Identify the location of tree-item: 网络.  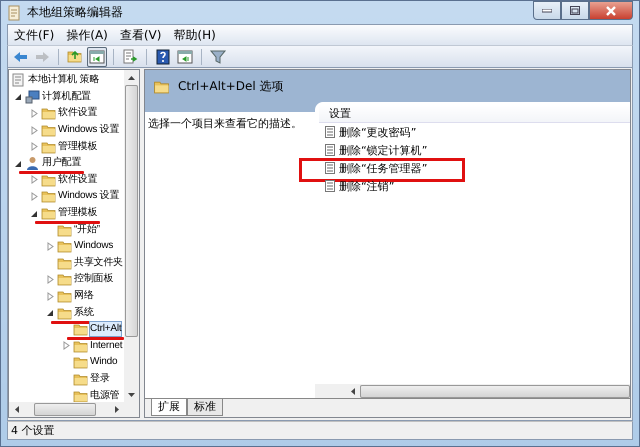
(84, 296).